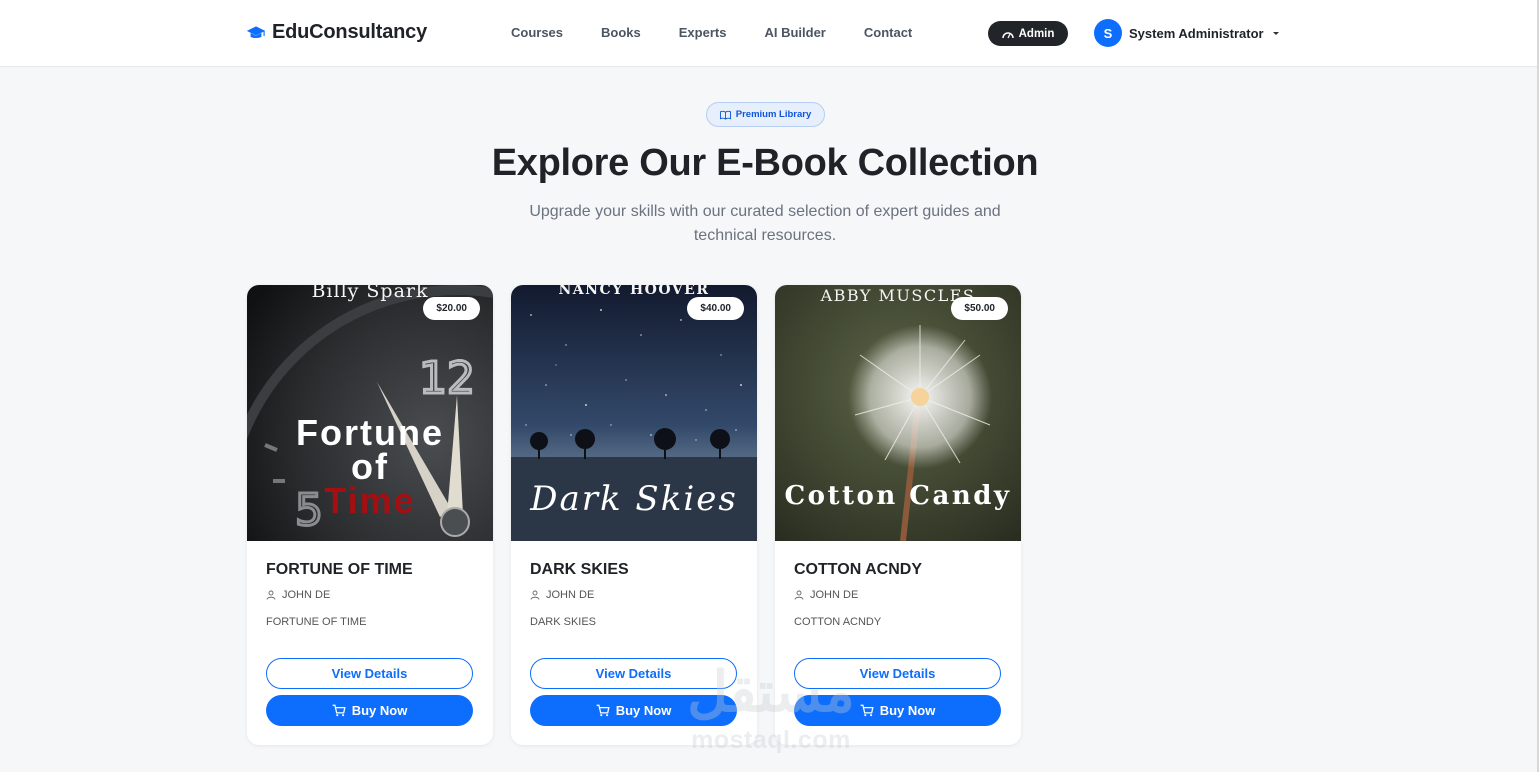 The width and height of the screenshot is (1539, 772). I want to click on nav-link-courses: Courses, so click(537, 32).